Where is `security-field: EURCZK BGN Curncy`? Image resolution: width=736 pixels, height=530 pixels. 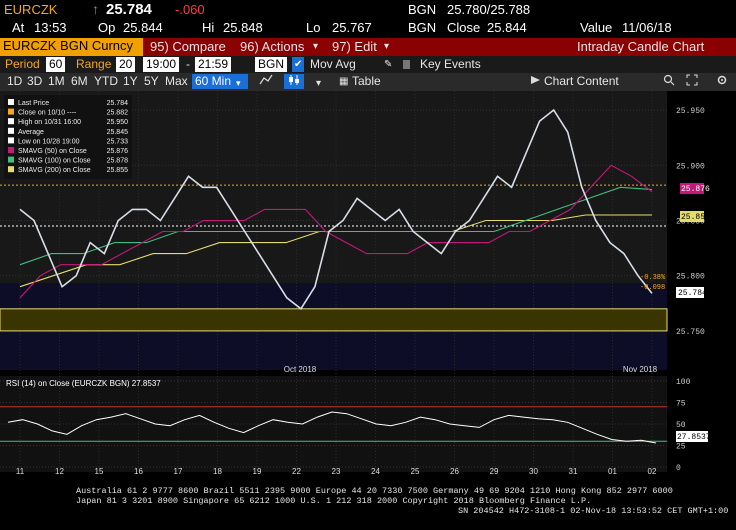 security-field: EURCZK BGN Curncy is located at coordinates (71, 47).